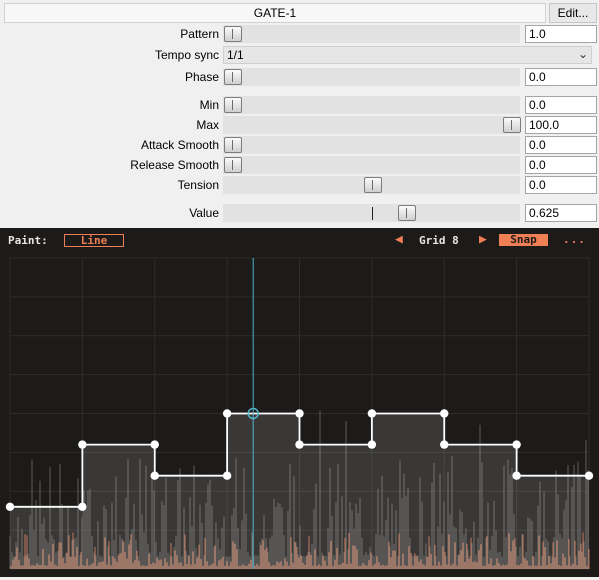 The width and height of the screenshot is (599, 580). Describe the element at coordinates (371, 105) in the screenshot. I see `min-slider` at that location.